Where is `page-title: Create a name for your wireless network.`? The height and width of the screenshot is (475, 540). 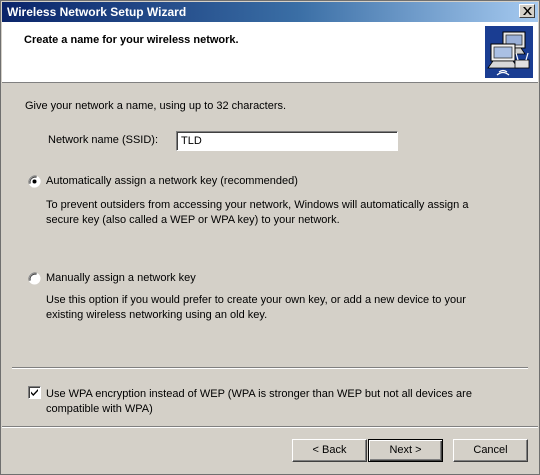 page-title: Create a name for your wireless network. is located at coordinates (131, 40).